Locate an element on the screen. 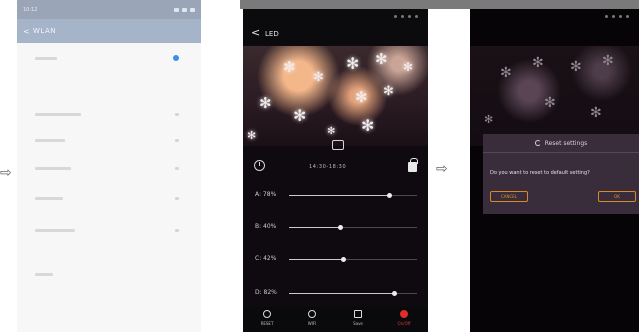 This screenshot has width=639, height=332. clock-icon is located at coordinates (259, 165).